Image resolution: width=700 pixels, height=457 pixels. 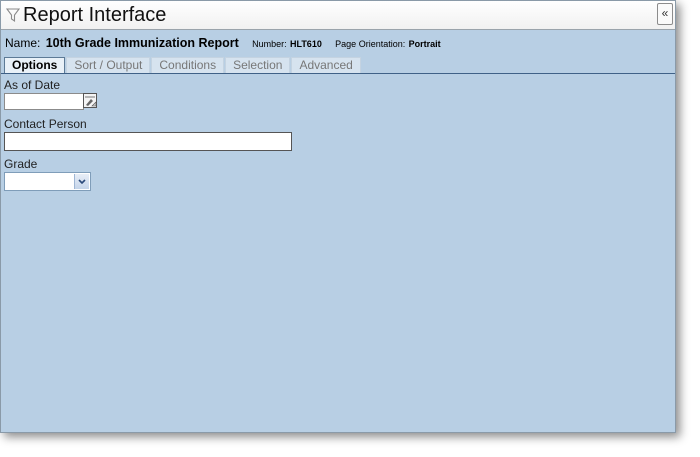 I want to click on title-bar: Report Interface «, so click(x=338, y=15).